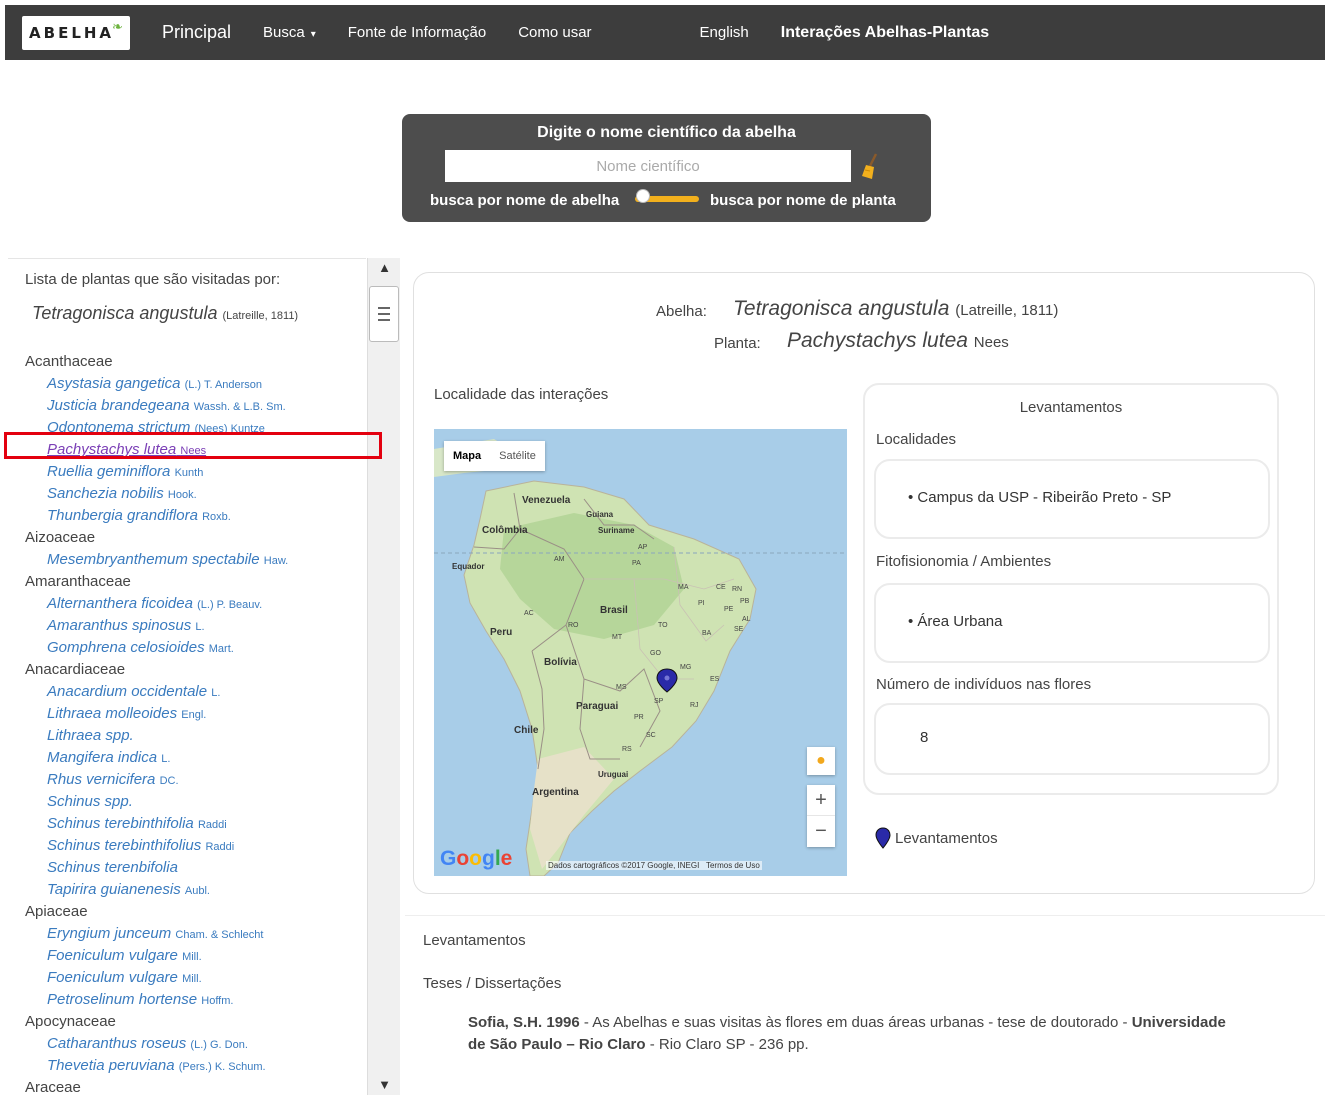 The image size is (1325, 1095). I want to click on map-label-brasil: Brasil, so click(614, 610).